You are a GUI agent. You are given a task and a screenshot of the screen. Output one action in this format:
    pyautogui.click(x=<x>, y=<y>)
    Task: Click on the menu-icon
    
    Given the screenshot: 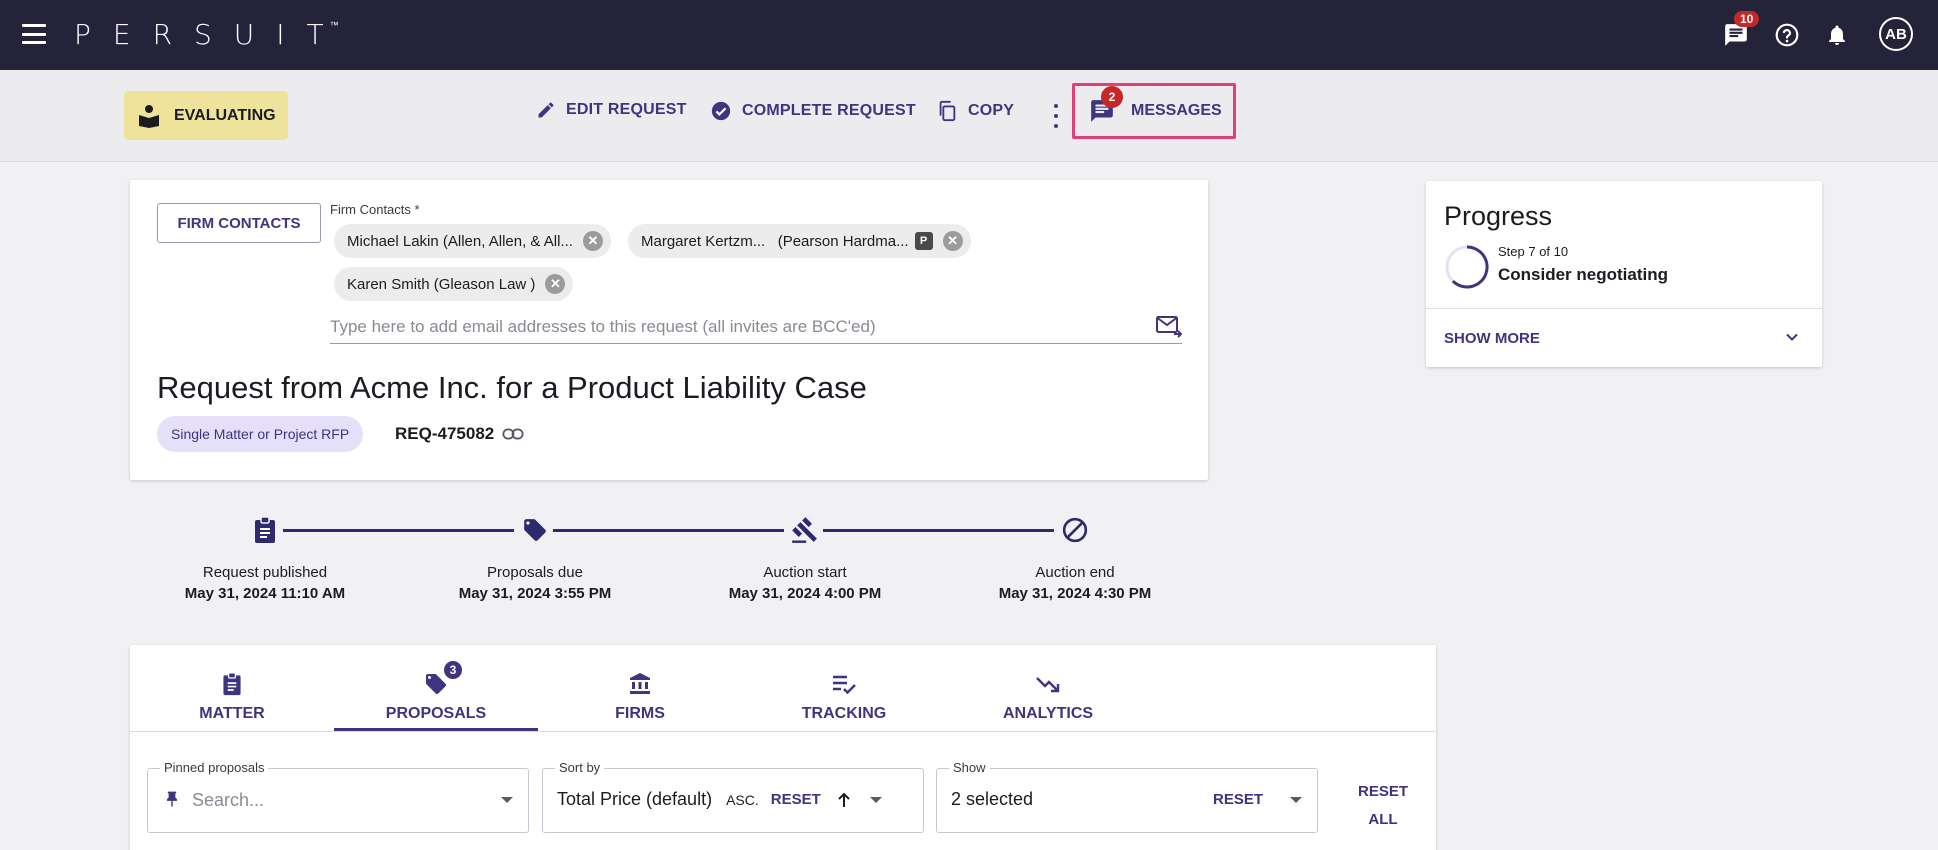 What is the action you would take?
    pyautogui.click(x=34, y=34)
    